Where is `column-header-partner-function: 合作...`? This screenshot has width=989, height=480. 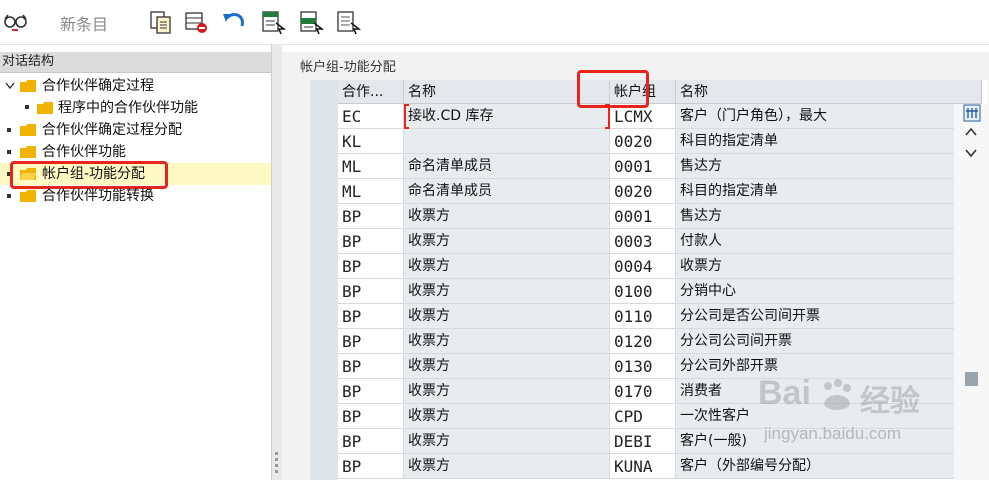 column-header-partner-function: 合作... is located at coordinates (371, 92).